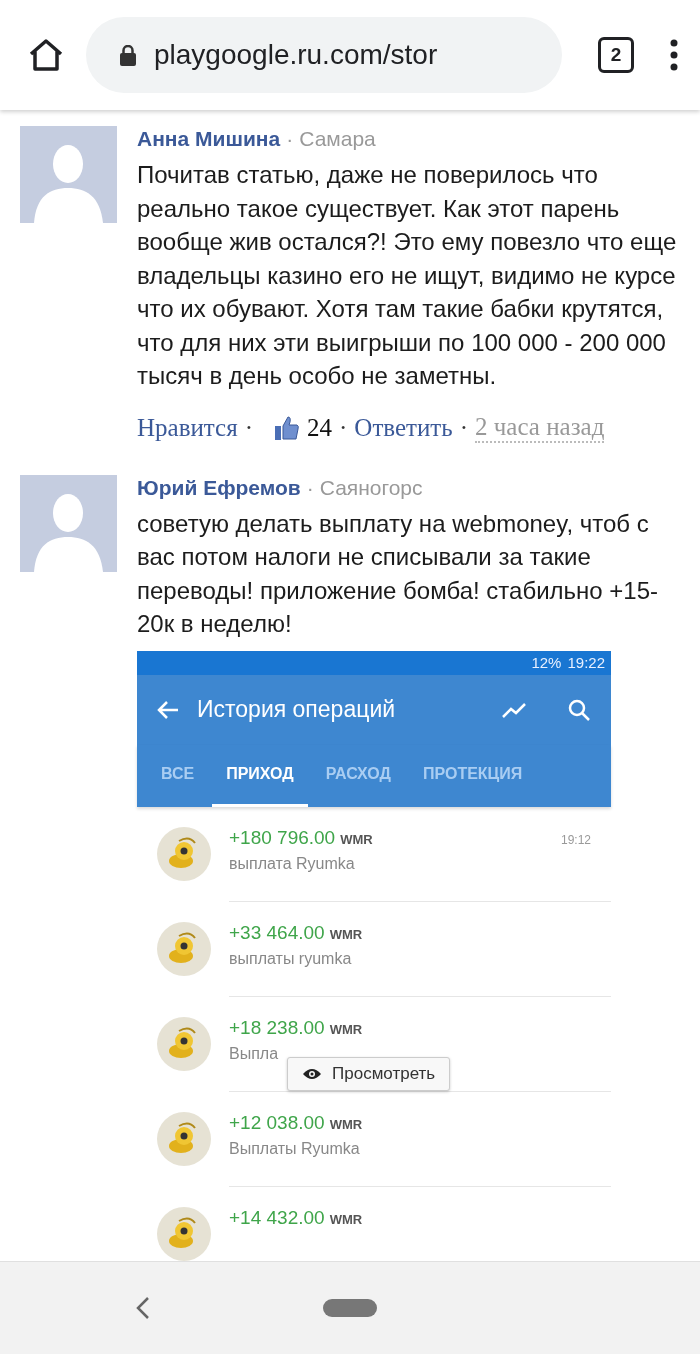 This screenshot has height=1354, width=700. What do you see at coordinates (586, 662) in the screenshot?
I see `status-time: 19:22` at bounding box center [586, 662].